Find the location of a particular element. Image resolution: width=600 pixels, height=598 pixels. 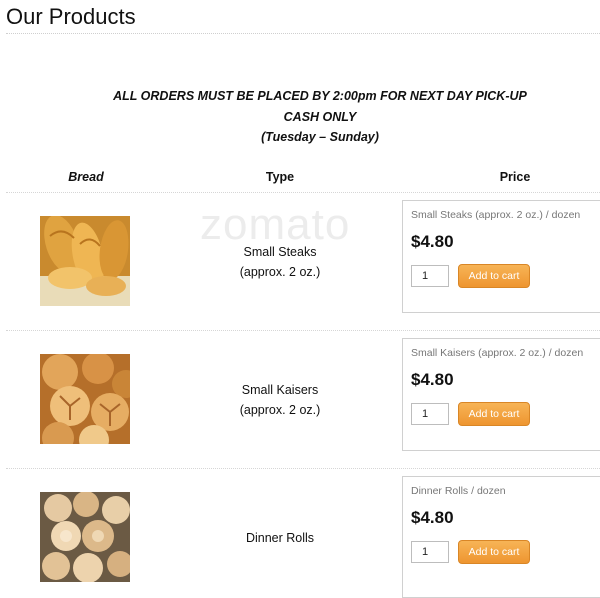

product-type: Dinner Rolls is located at coordinates (280, 538).